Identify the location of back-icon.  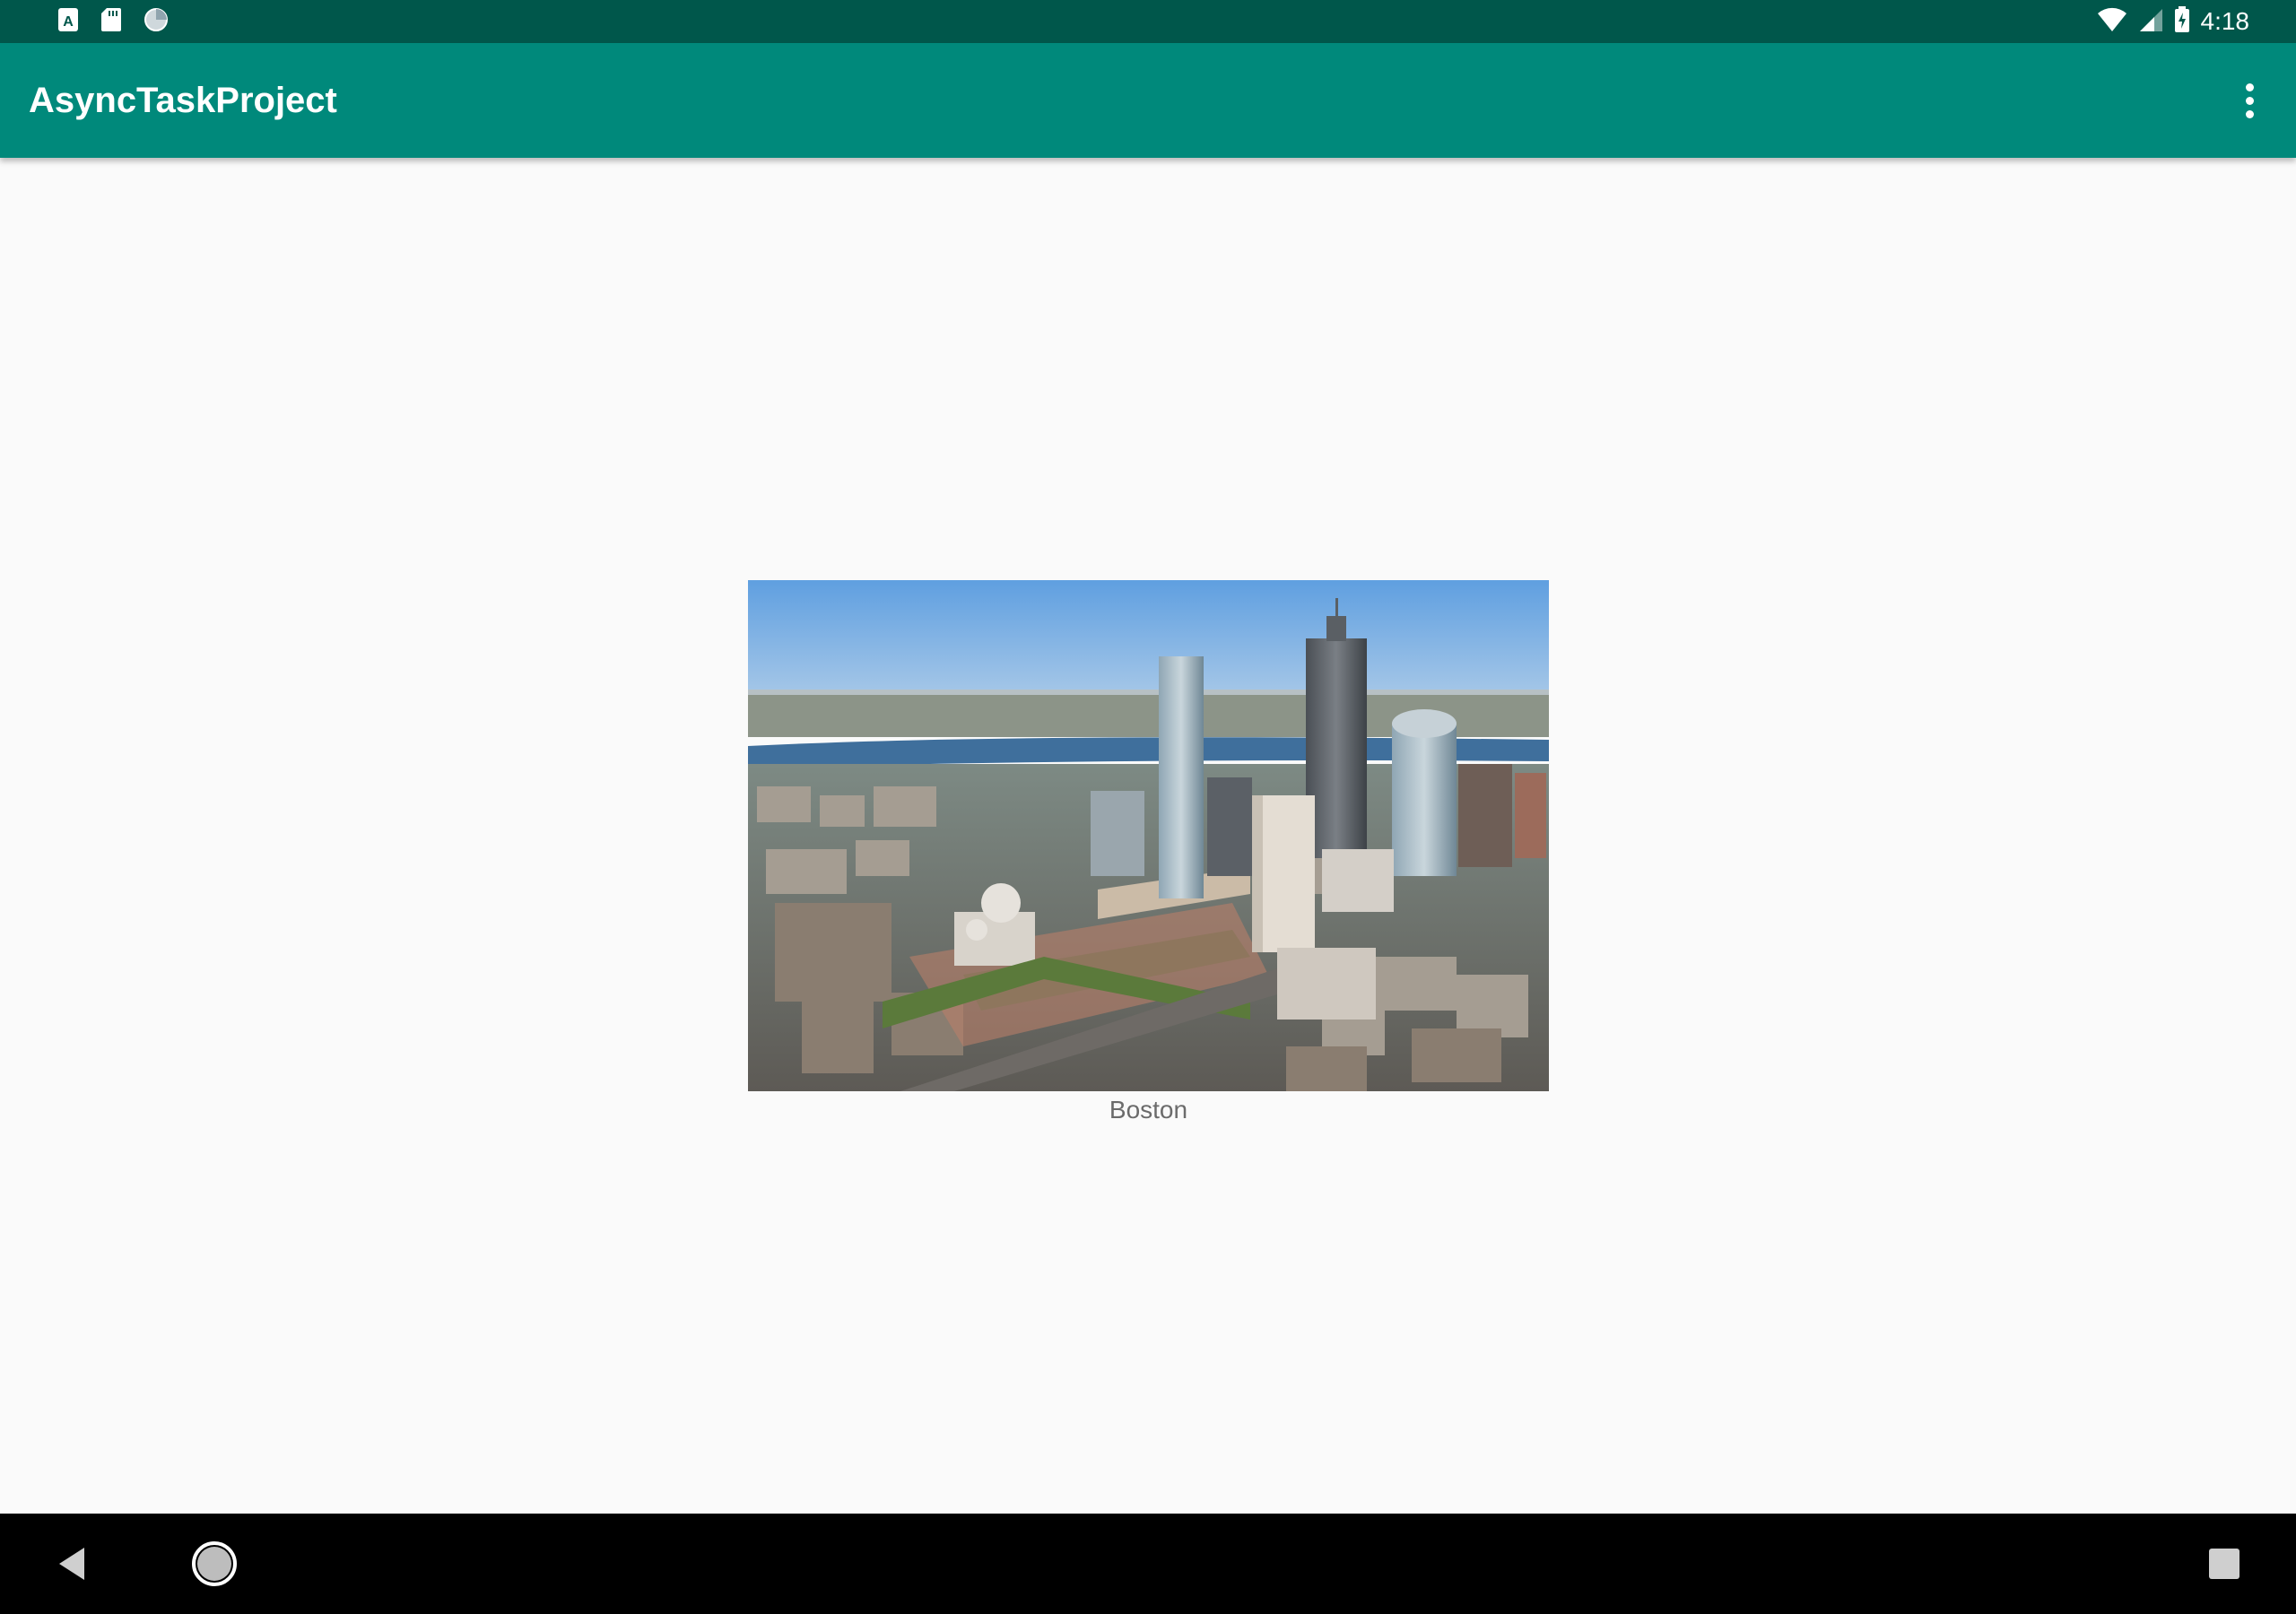
(71, 1564).